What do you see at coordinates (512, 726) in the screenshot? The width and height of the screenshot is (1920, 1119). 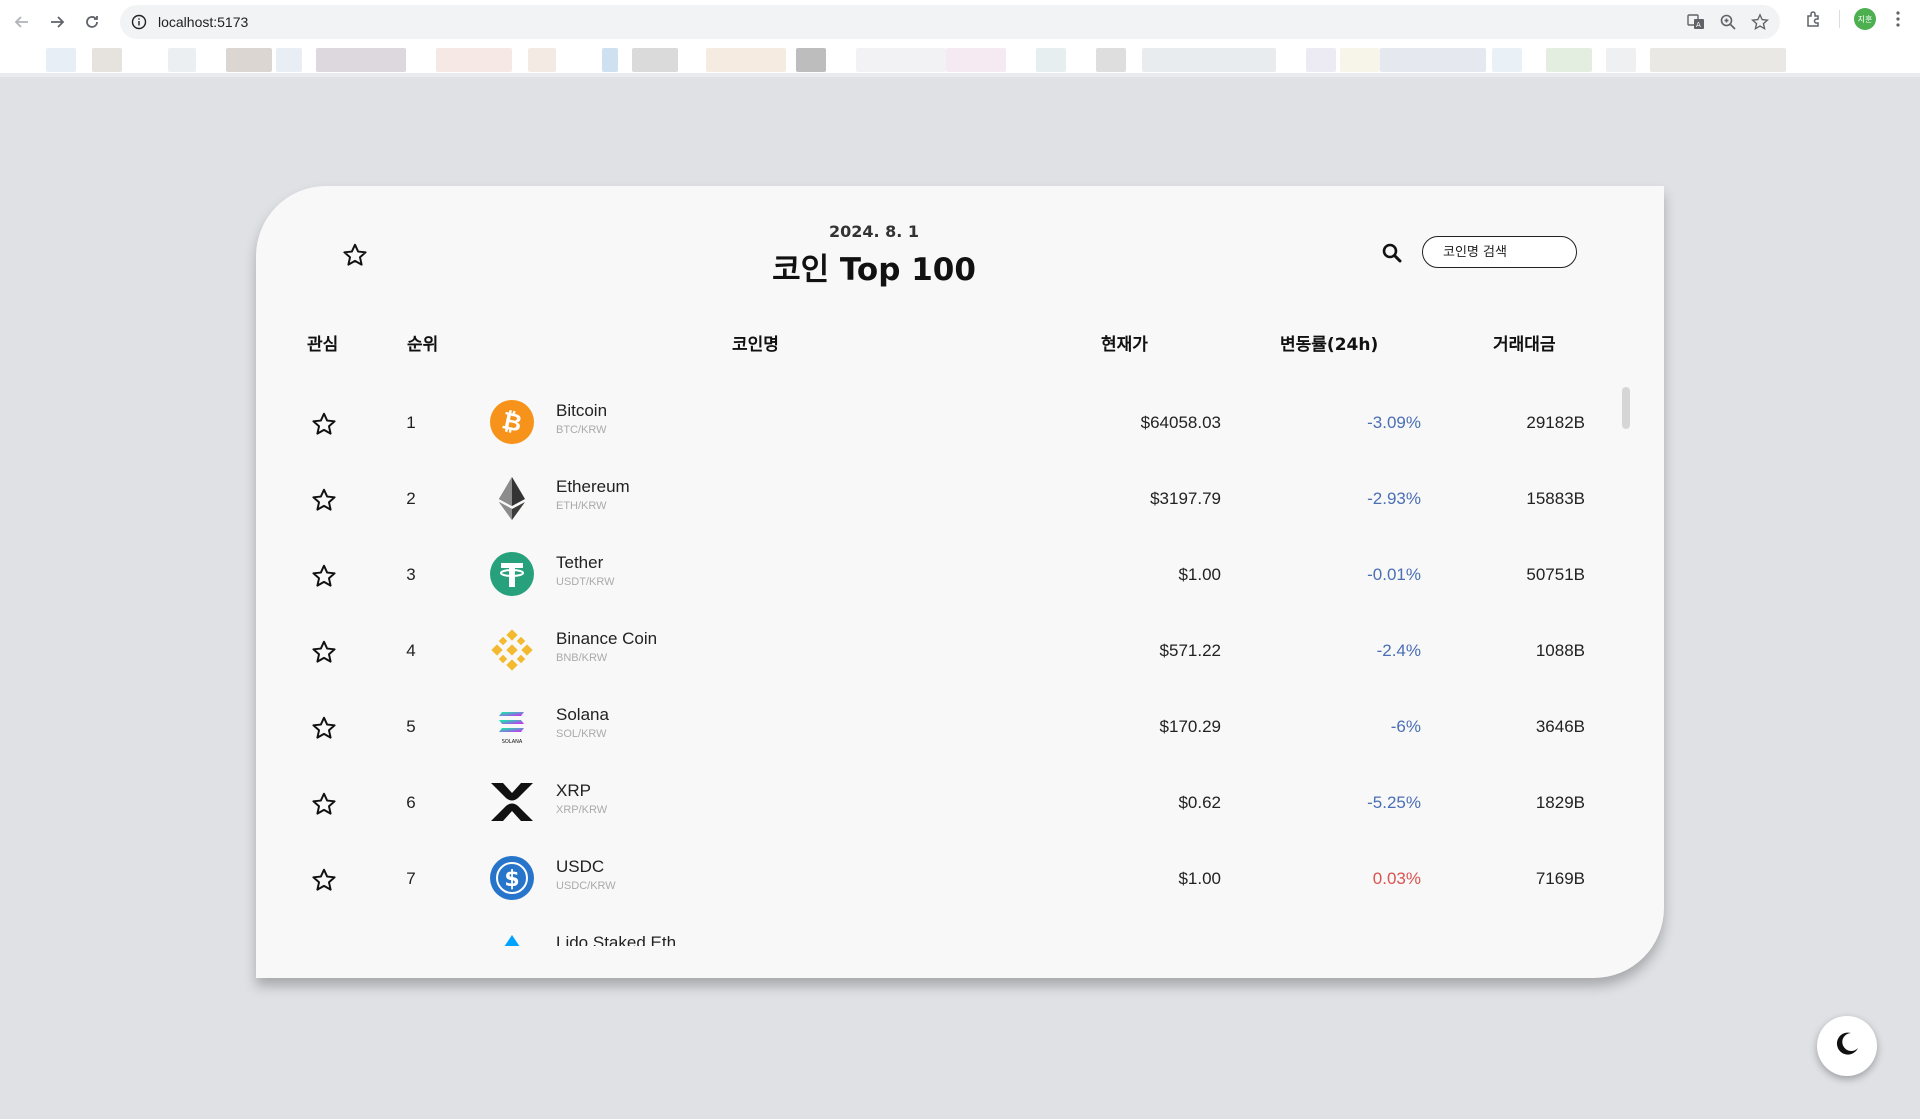 I see `solana-logo-icon: SOLANA` at bounding box center [512, 726].